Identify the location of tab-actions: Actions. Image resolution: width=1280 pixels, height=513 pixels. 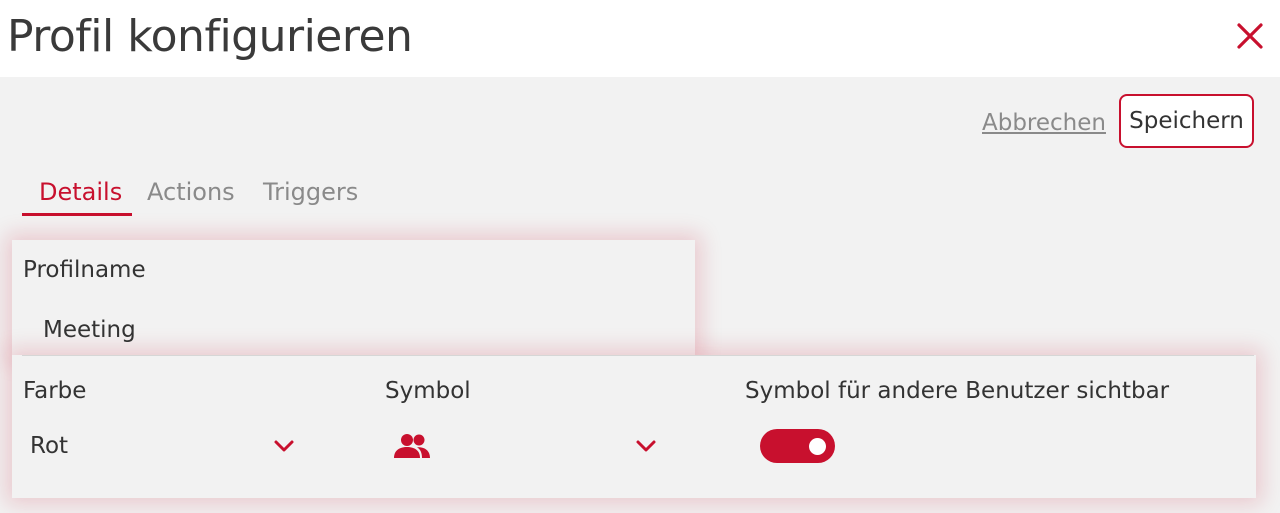
(191, 192).